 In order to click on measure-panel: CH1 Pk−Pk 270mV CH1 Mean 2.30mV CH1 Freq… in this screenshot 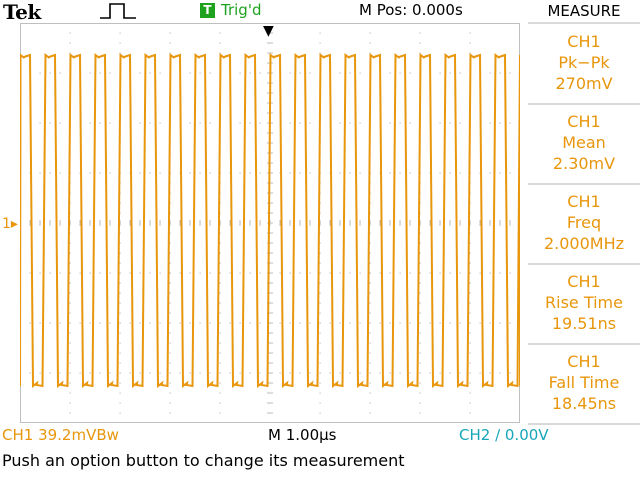, I will do `click(584, 223)`.